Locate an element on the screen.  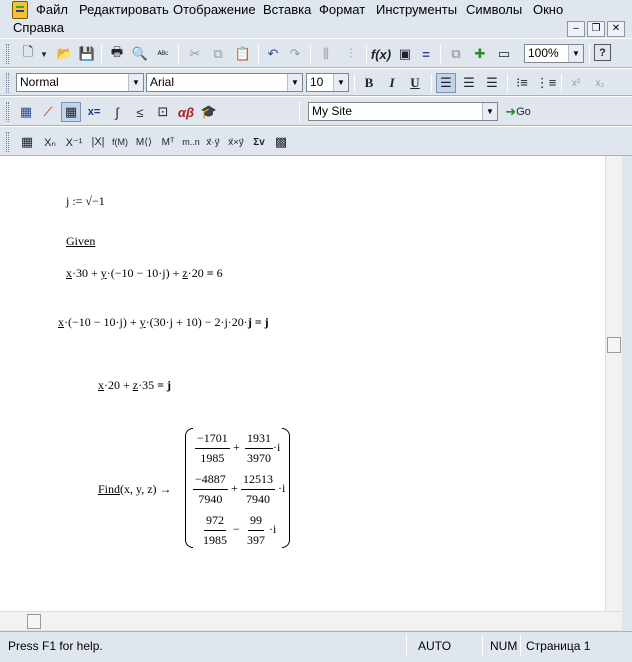
resource-icon: ✚ is located at coordinates (480, 54).